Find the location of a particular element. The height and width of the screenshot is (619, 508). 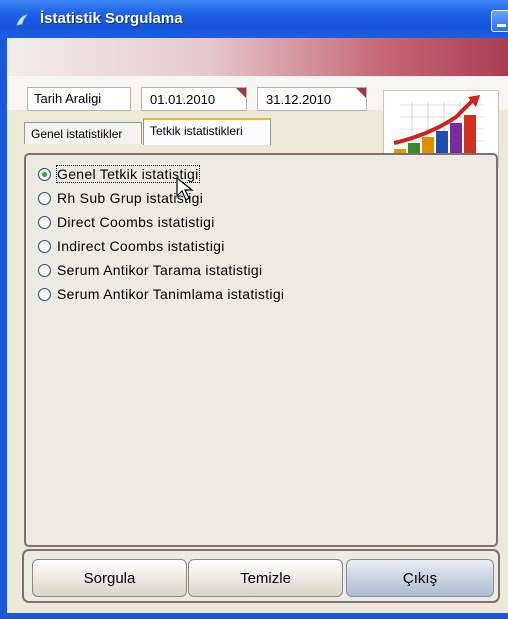

option-serum-antikor-tarama: Serum Antikor Tarama istatistigi is located at coordinates (150, 270).